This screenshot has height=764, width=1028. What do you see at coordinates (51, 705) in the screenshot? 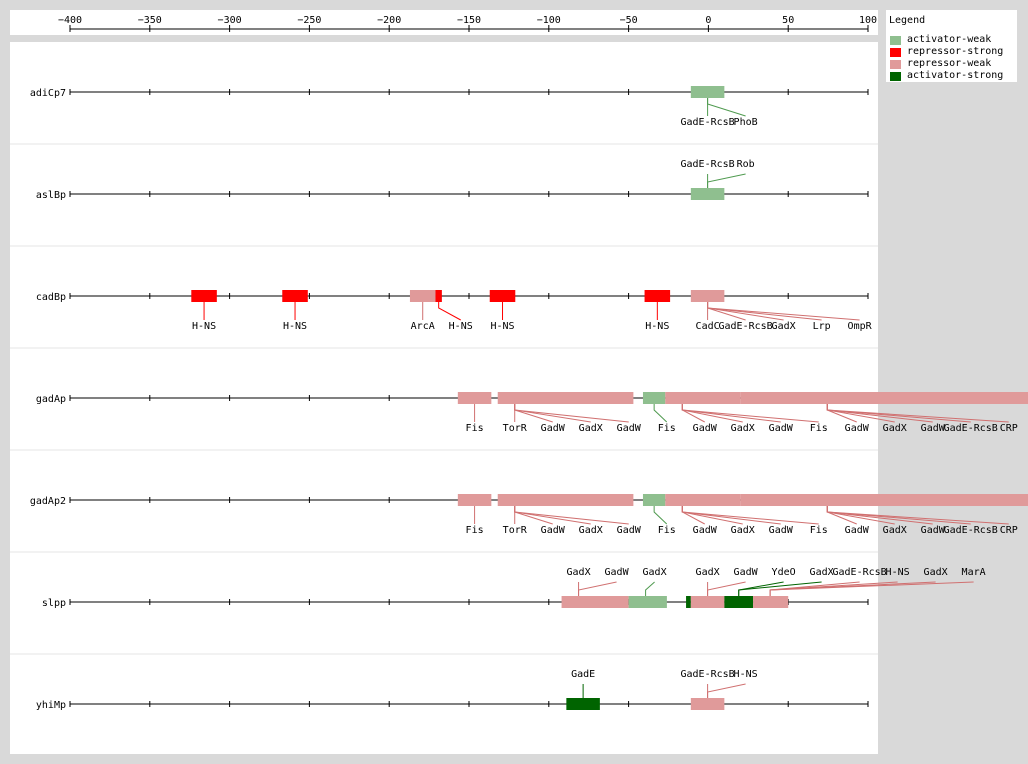
I see `promoter-name: yhiMp` at bounding box center [51, 705].